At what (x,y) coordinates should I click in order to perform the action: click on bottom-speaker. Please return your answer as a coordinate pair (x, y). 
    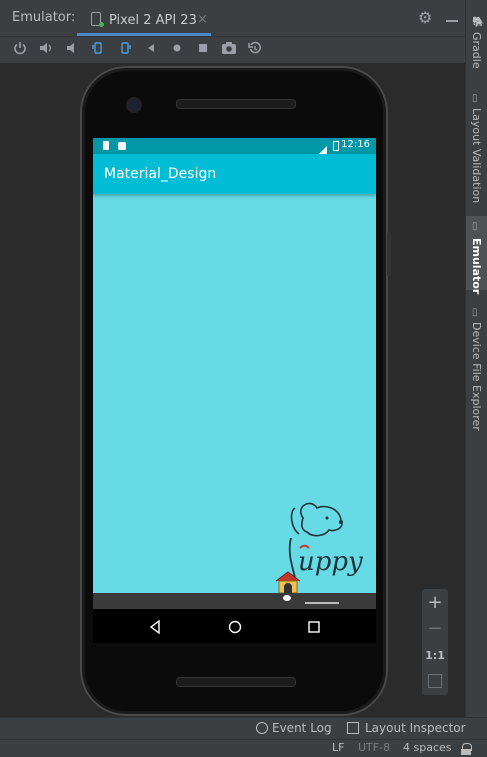
    Looking at the image, I should click on (236, 682).